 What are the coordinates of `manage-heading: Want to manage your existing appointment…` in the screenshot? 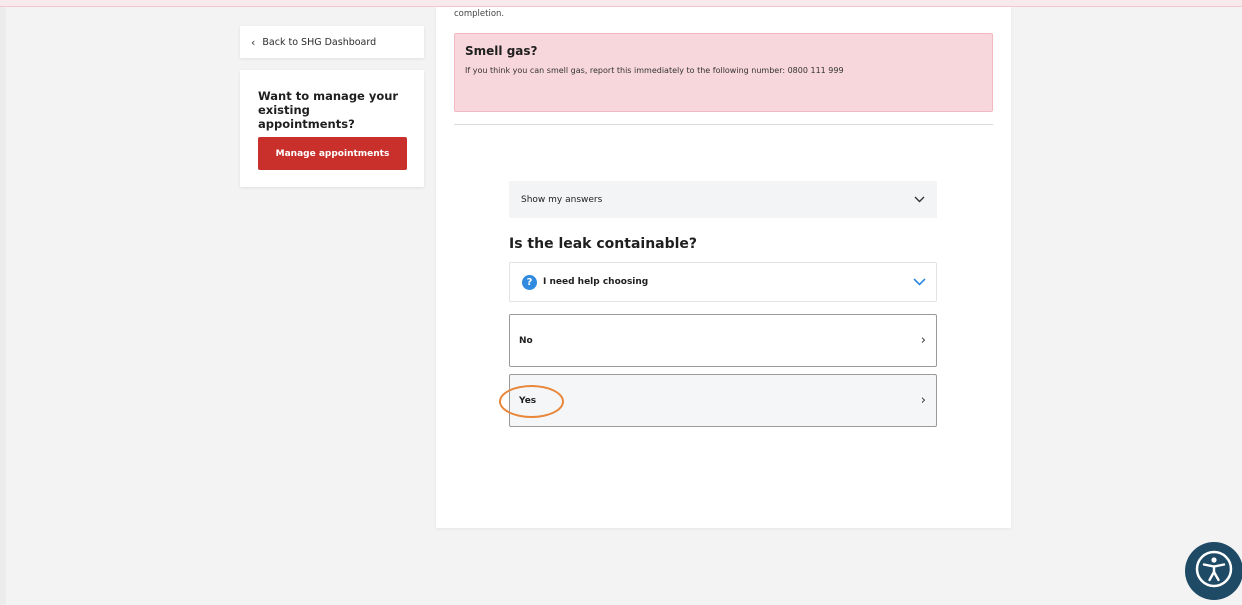 It's located at (328, 110).